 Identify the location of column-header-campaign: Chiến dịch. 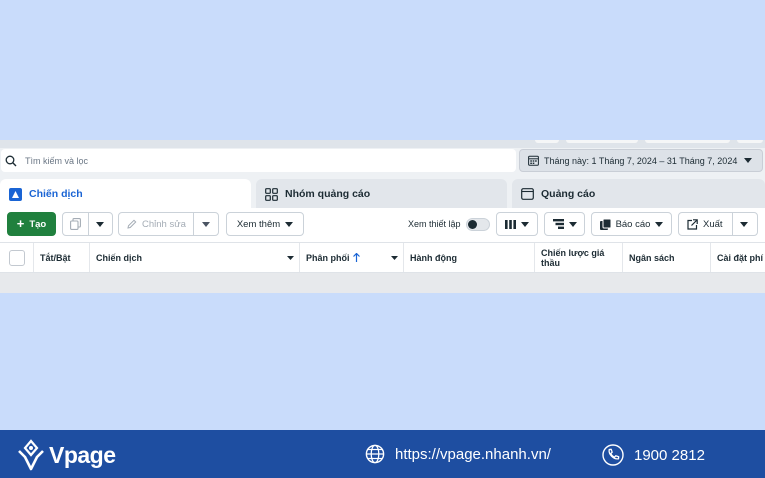
(195, 257).